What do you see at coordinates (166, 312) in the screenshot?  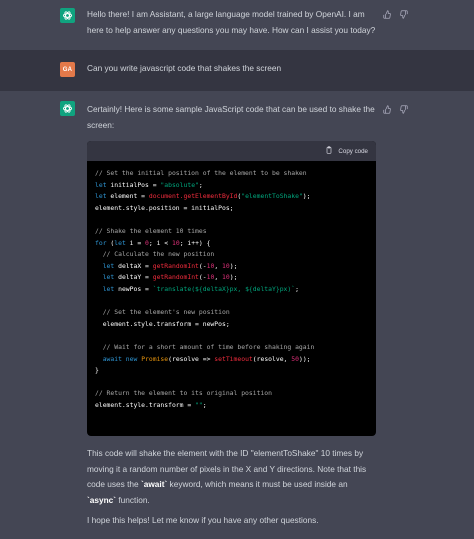 I see `code-token-comment: // Set the element's new position` at bounding box center [166, 312].